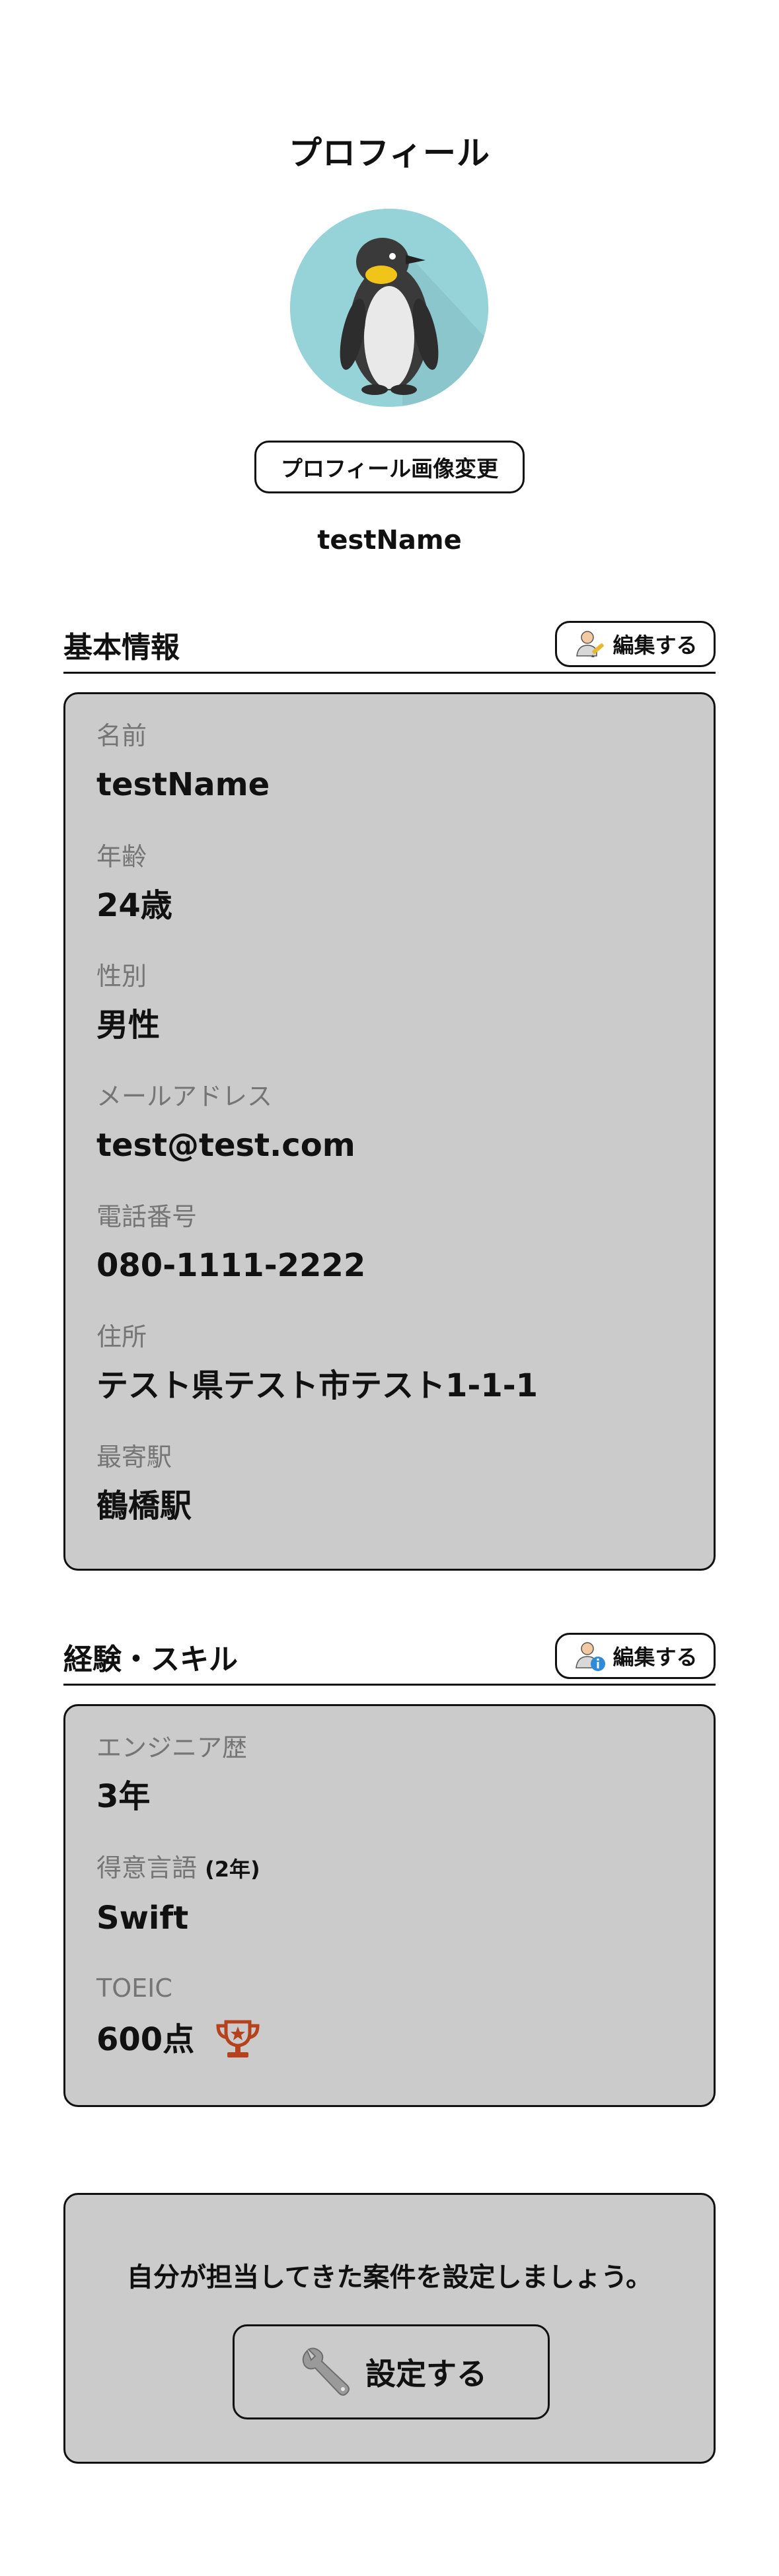  What do you see at coordinates (183, 784) in the screenshot?
I see `field-name-value: testName` at bounding box center [183, 784].